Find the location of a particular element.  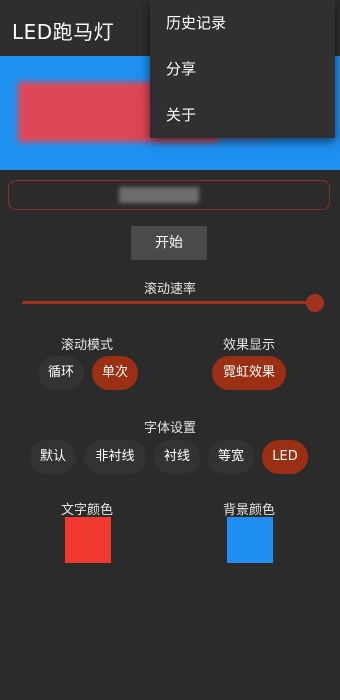

font-label: 字体设置 is located at coordinates (169, 428).